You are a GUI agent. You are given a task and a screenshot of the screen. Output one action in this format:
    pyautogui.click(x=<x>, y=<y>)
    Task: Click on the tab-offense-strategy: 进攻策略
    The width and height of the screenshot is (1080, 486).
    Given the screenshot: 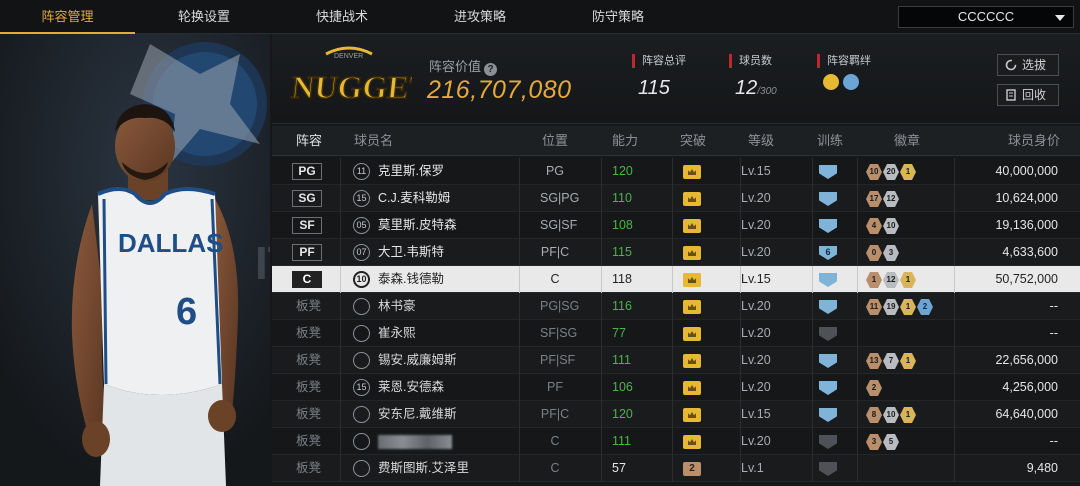 What is the action you would take?
    pyautogui.click(x=480, y=17)
    